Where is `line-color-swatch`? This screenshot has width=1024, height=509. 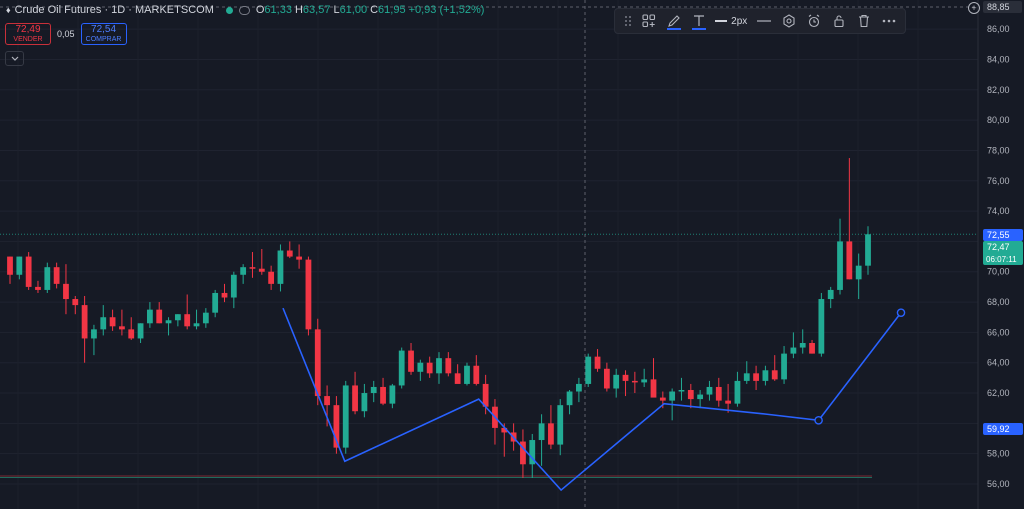 line-color-swatch is located at coordinates (673, 29).